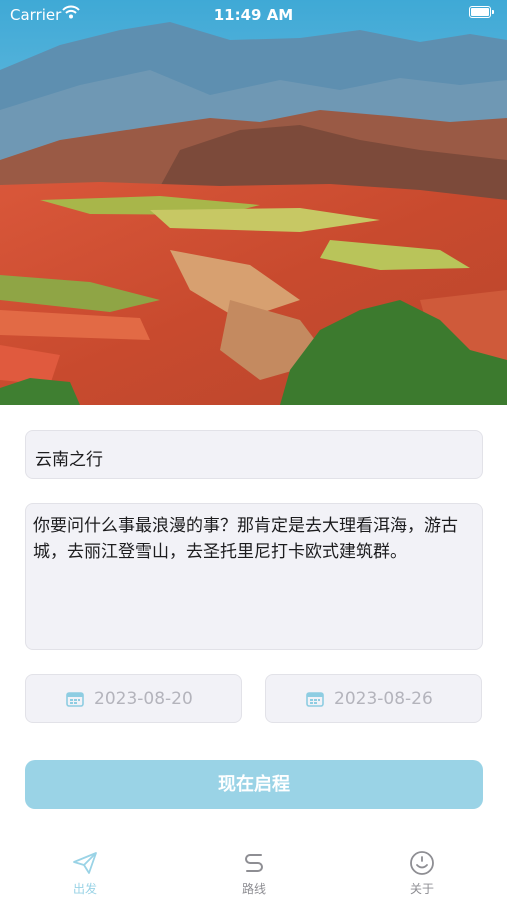 This screenshot has width=507, height=900. What do you see at coordinates (482, 12) in the screenshot?
I see `battery-icon` at bounding box center [482, 12].